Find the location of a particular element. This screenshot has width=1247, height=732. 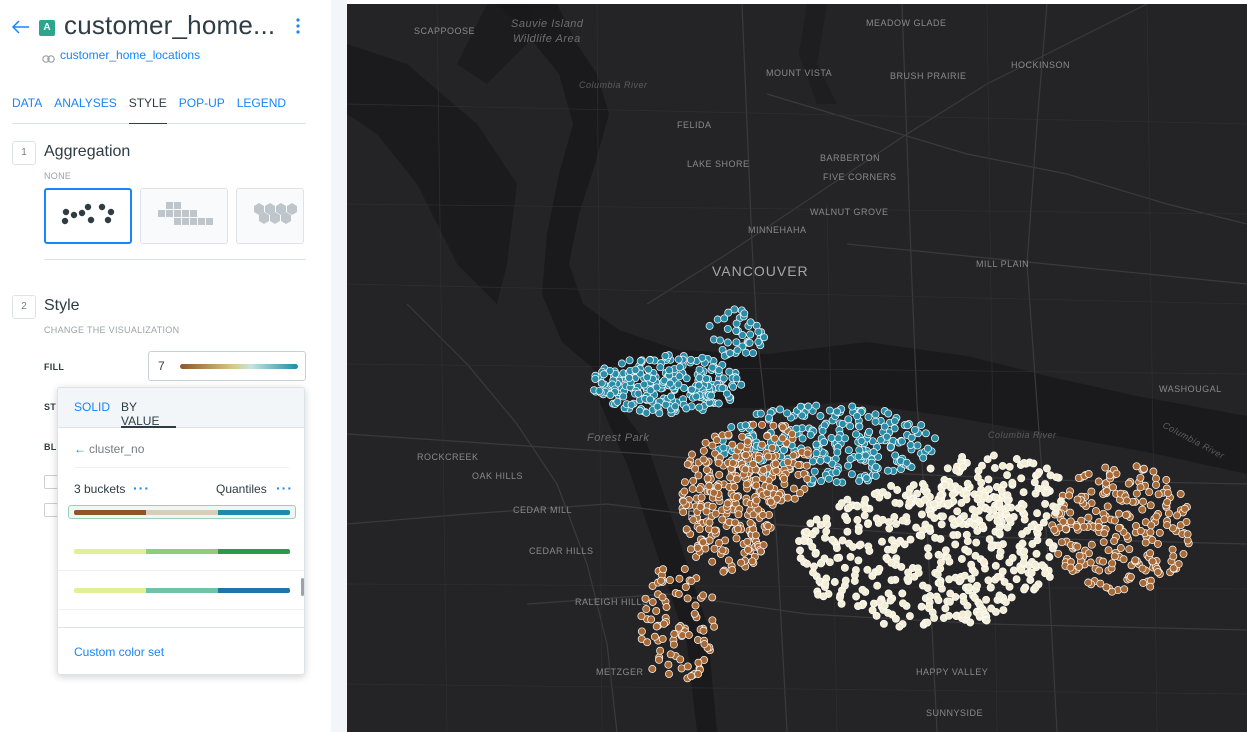

quantification-menu-icon: ··· is located at coordinates (284, 488).